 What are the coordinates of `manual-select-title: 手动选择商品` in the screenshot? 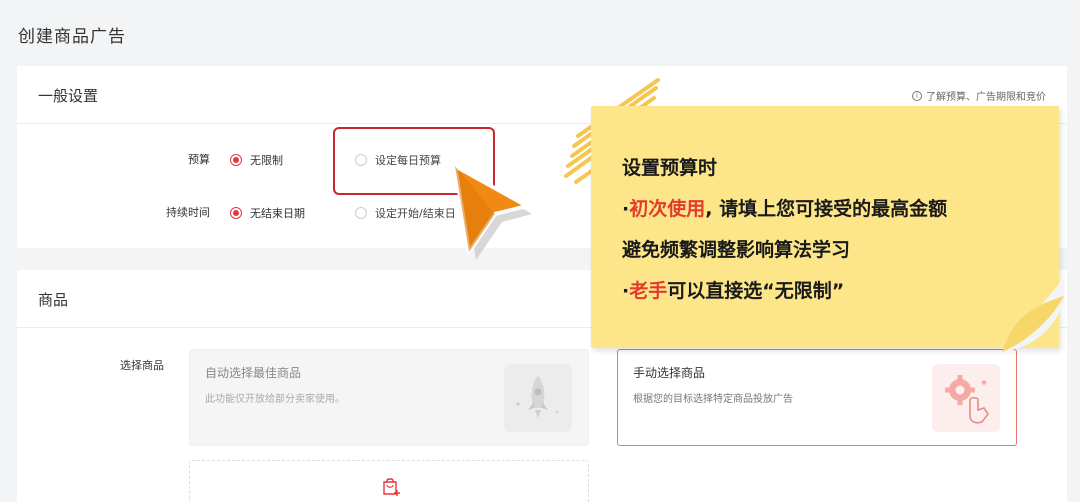 It's located at (669, 373).